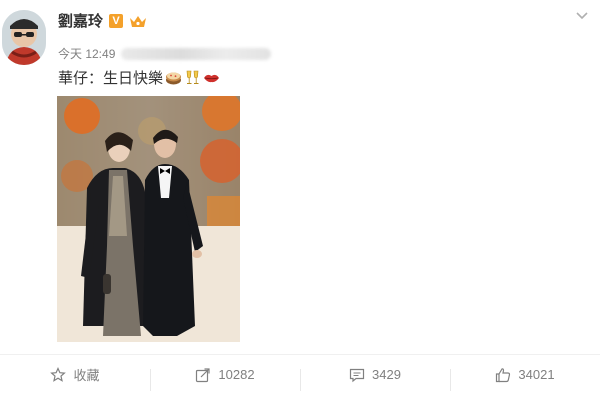 This screenshot has height=394, width=600. I want to click on post-meta: 今天 12:49, so click(165, 53).